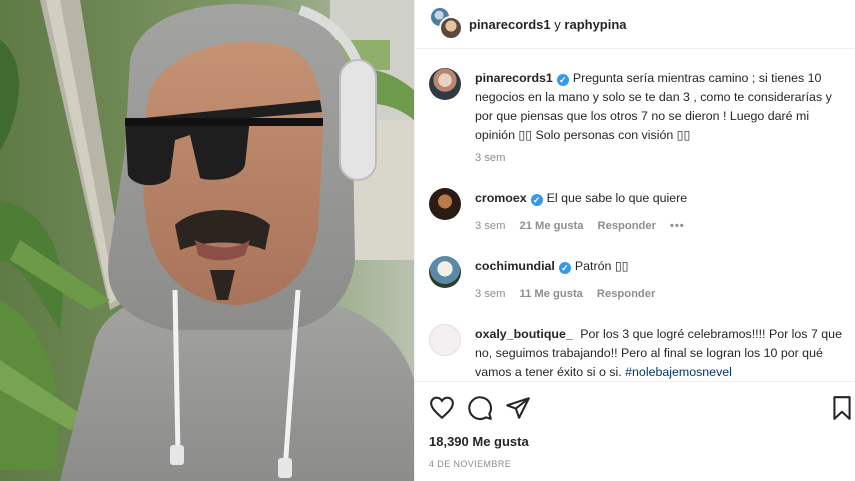 The height and width of the screenshot is (481, 855). I want to click on comment-meta: 3 sem 21 Me gusta Responder •••, so click(580, 226).